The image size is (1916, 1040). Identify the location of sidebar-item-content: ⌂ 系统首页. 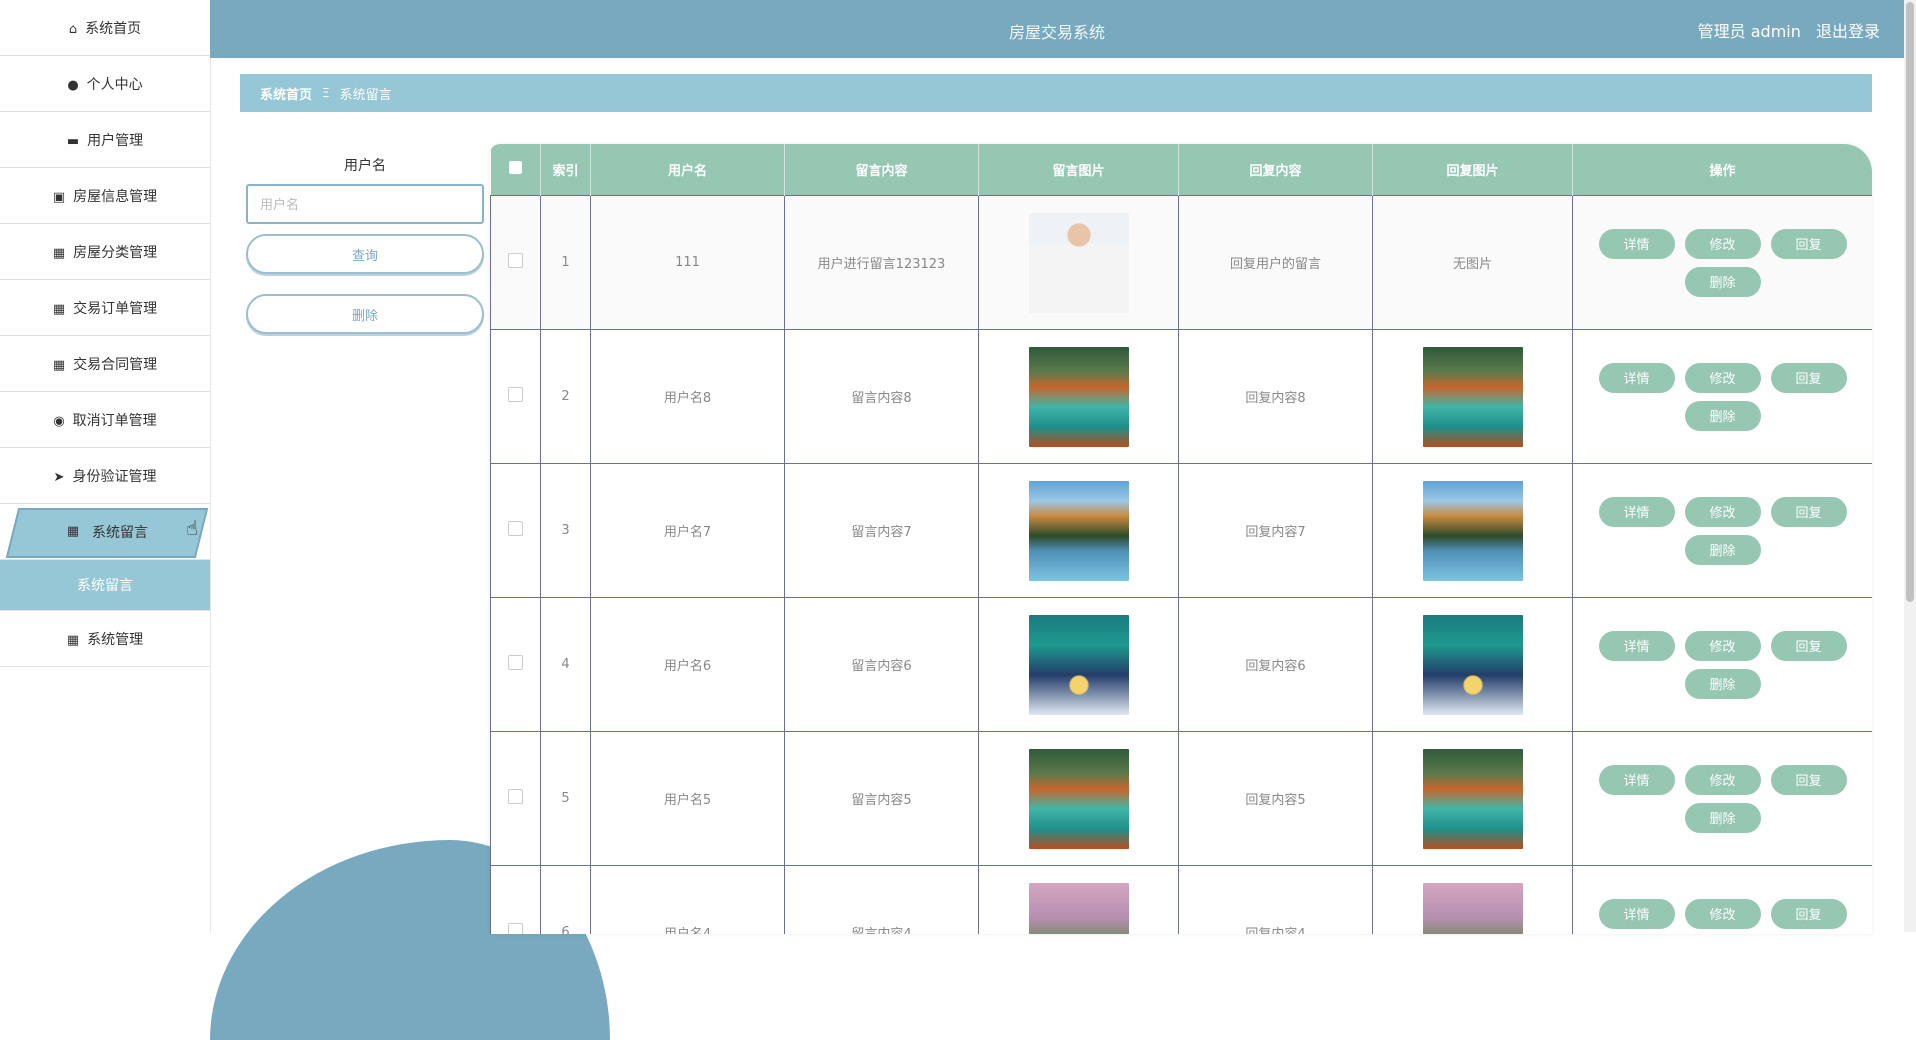
(105, 28).